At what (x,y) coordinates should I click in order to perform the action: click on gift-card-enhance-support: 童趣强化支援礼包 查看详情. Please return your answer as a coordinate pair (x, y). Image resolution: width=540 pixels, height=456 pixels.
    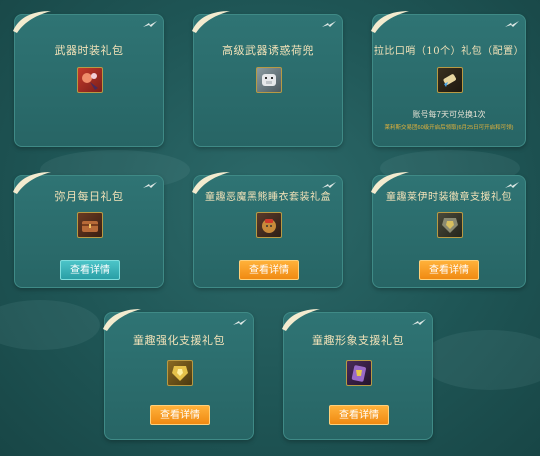
    Looking at the image, I should click on (178, 374).